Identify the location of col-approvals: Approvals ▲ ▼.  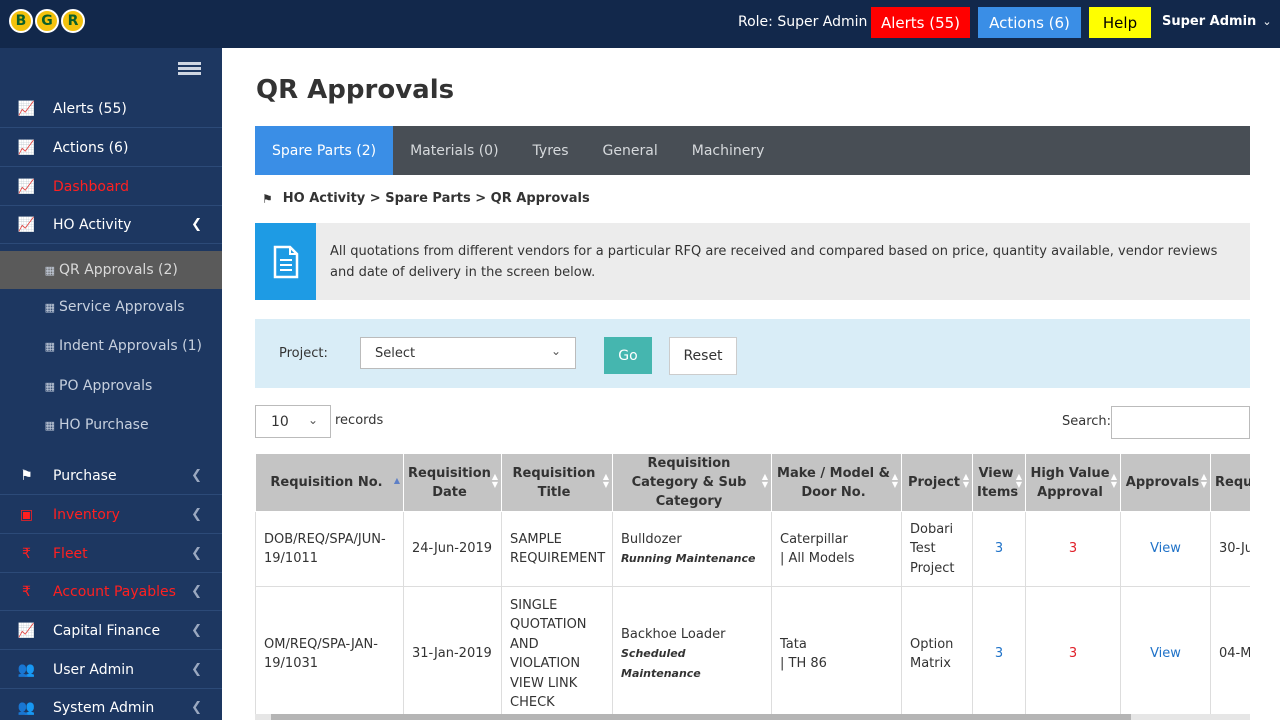
(1165, 482).